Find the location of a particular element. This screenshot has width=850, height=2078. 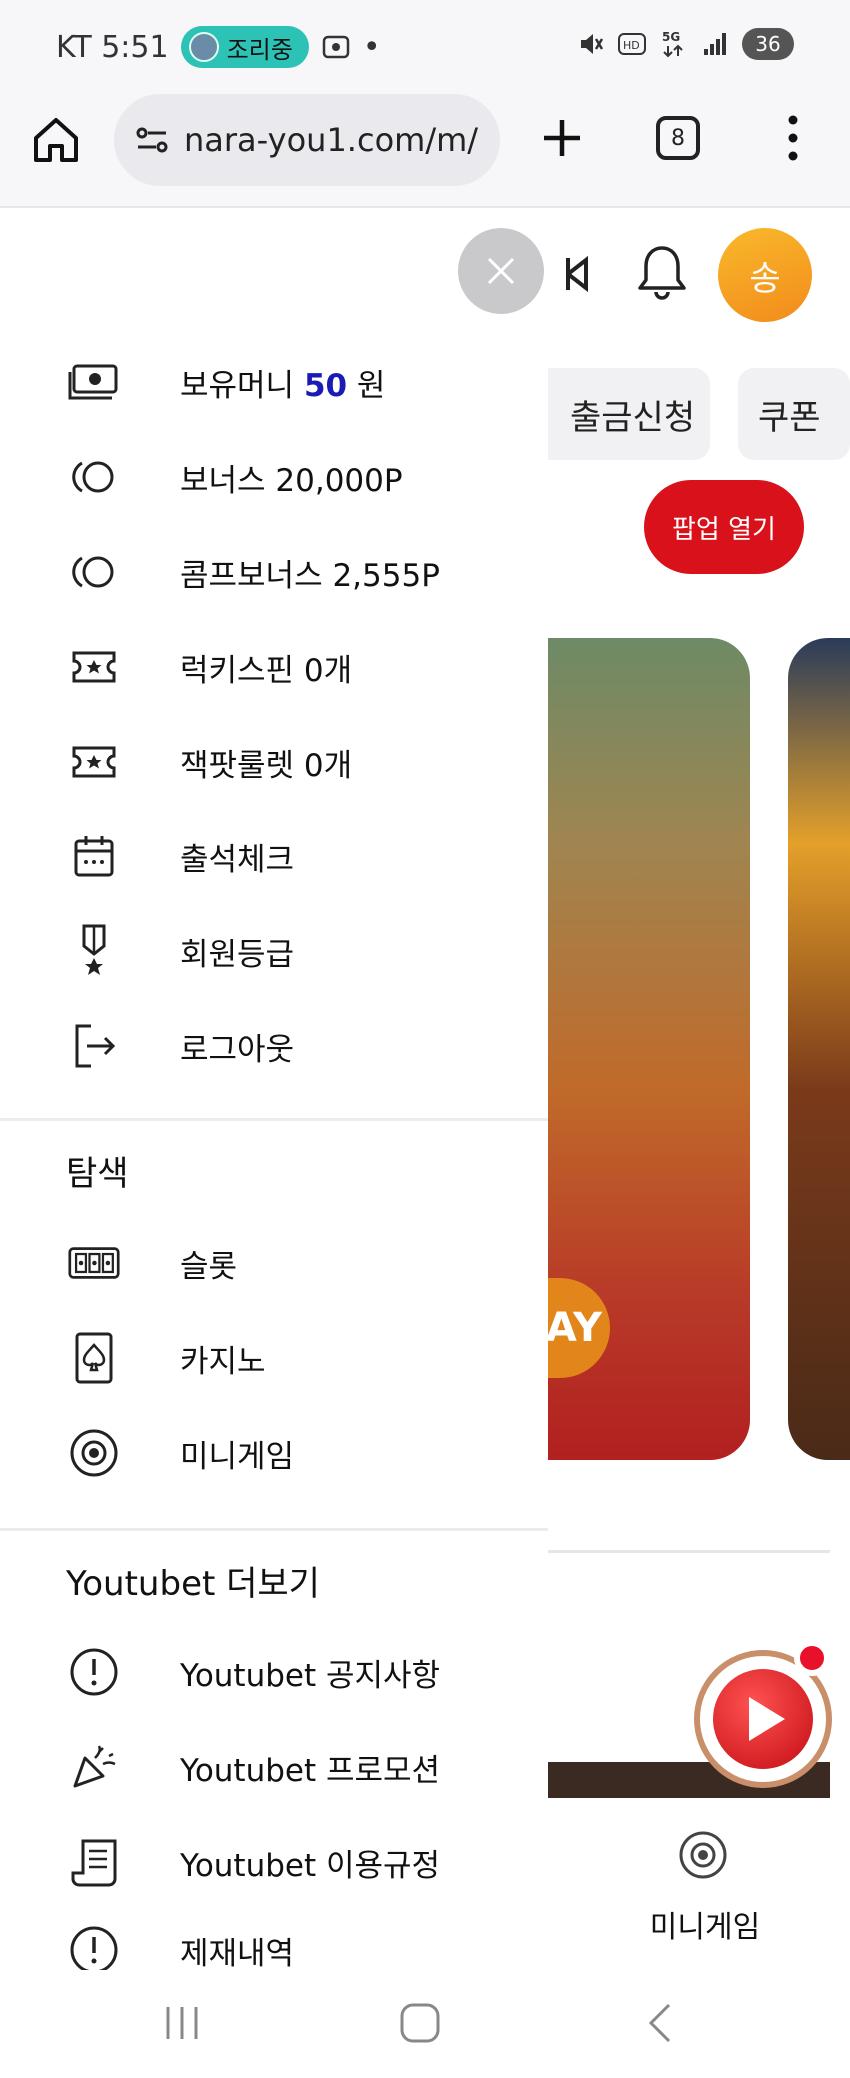

mini-game-label: 미니게임 is located at coordinates (237, 1456).